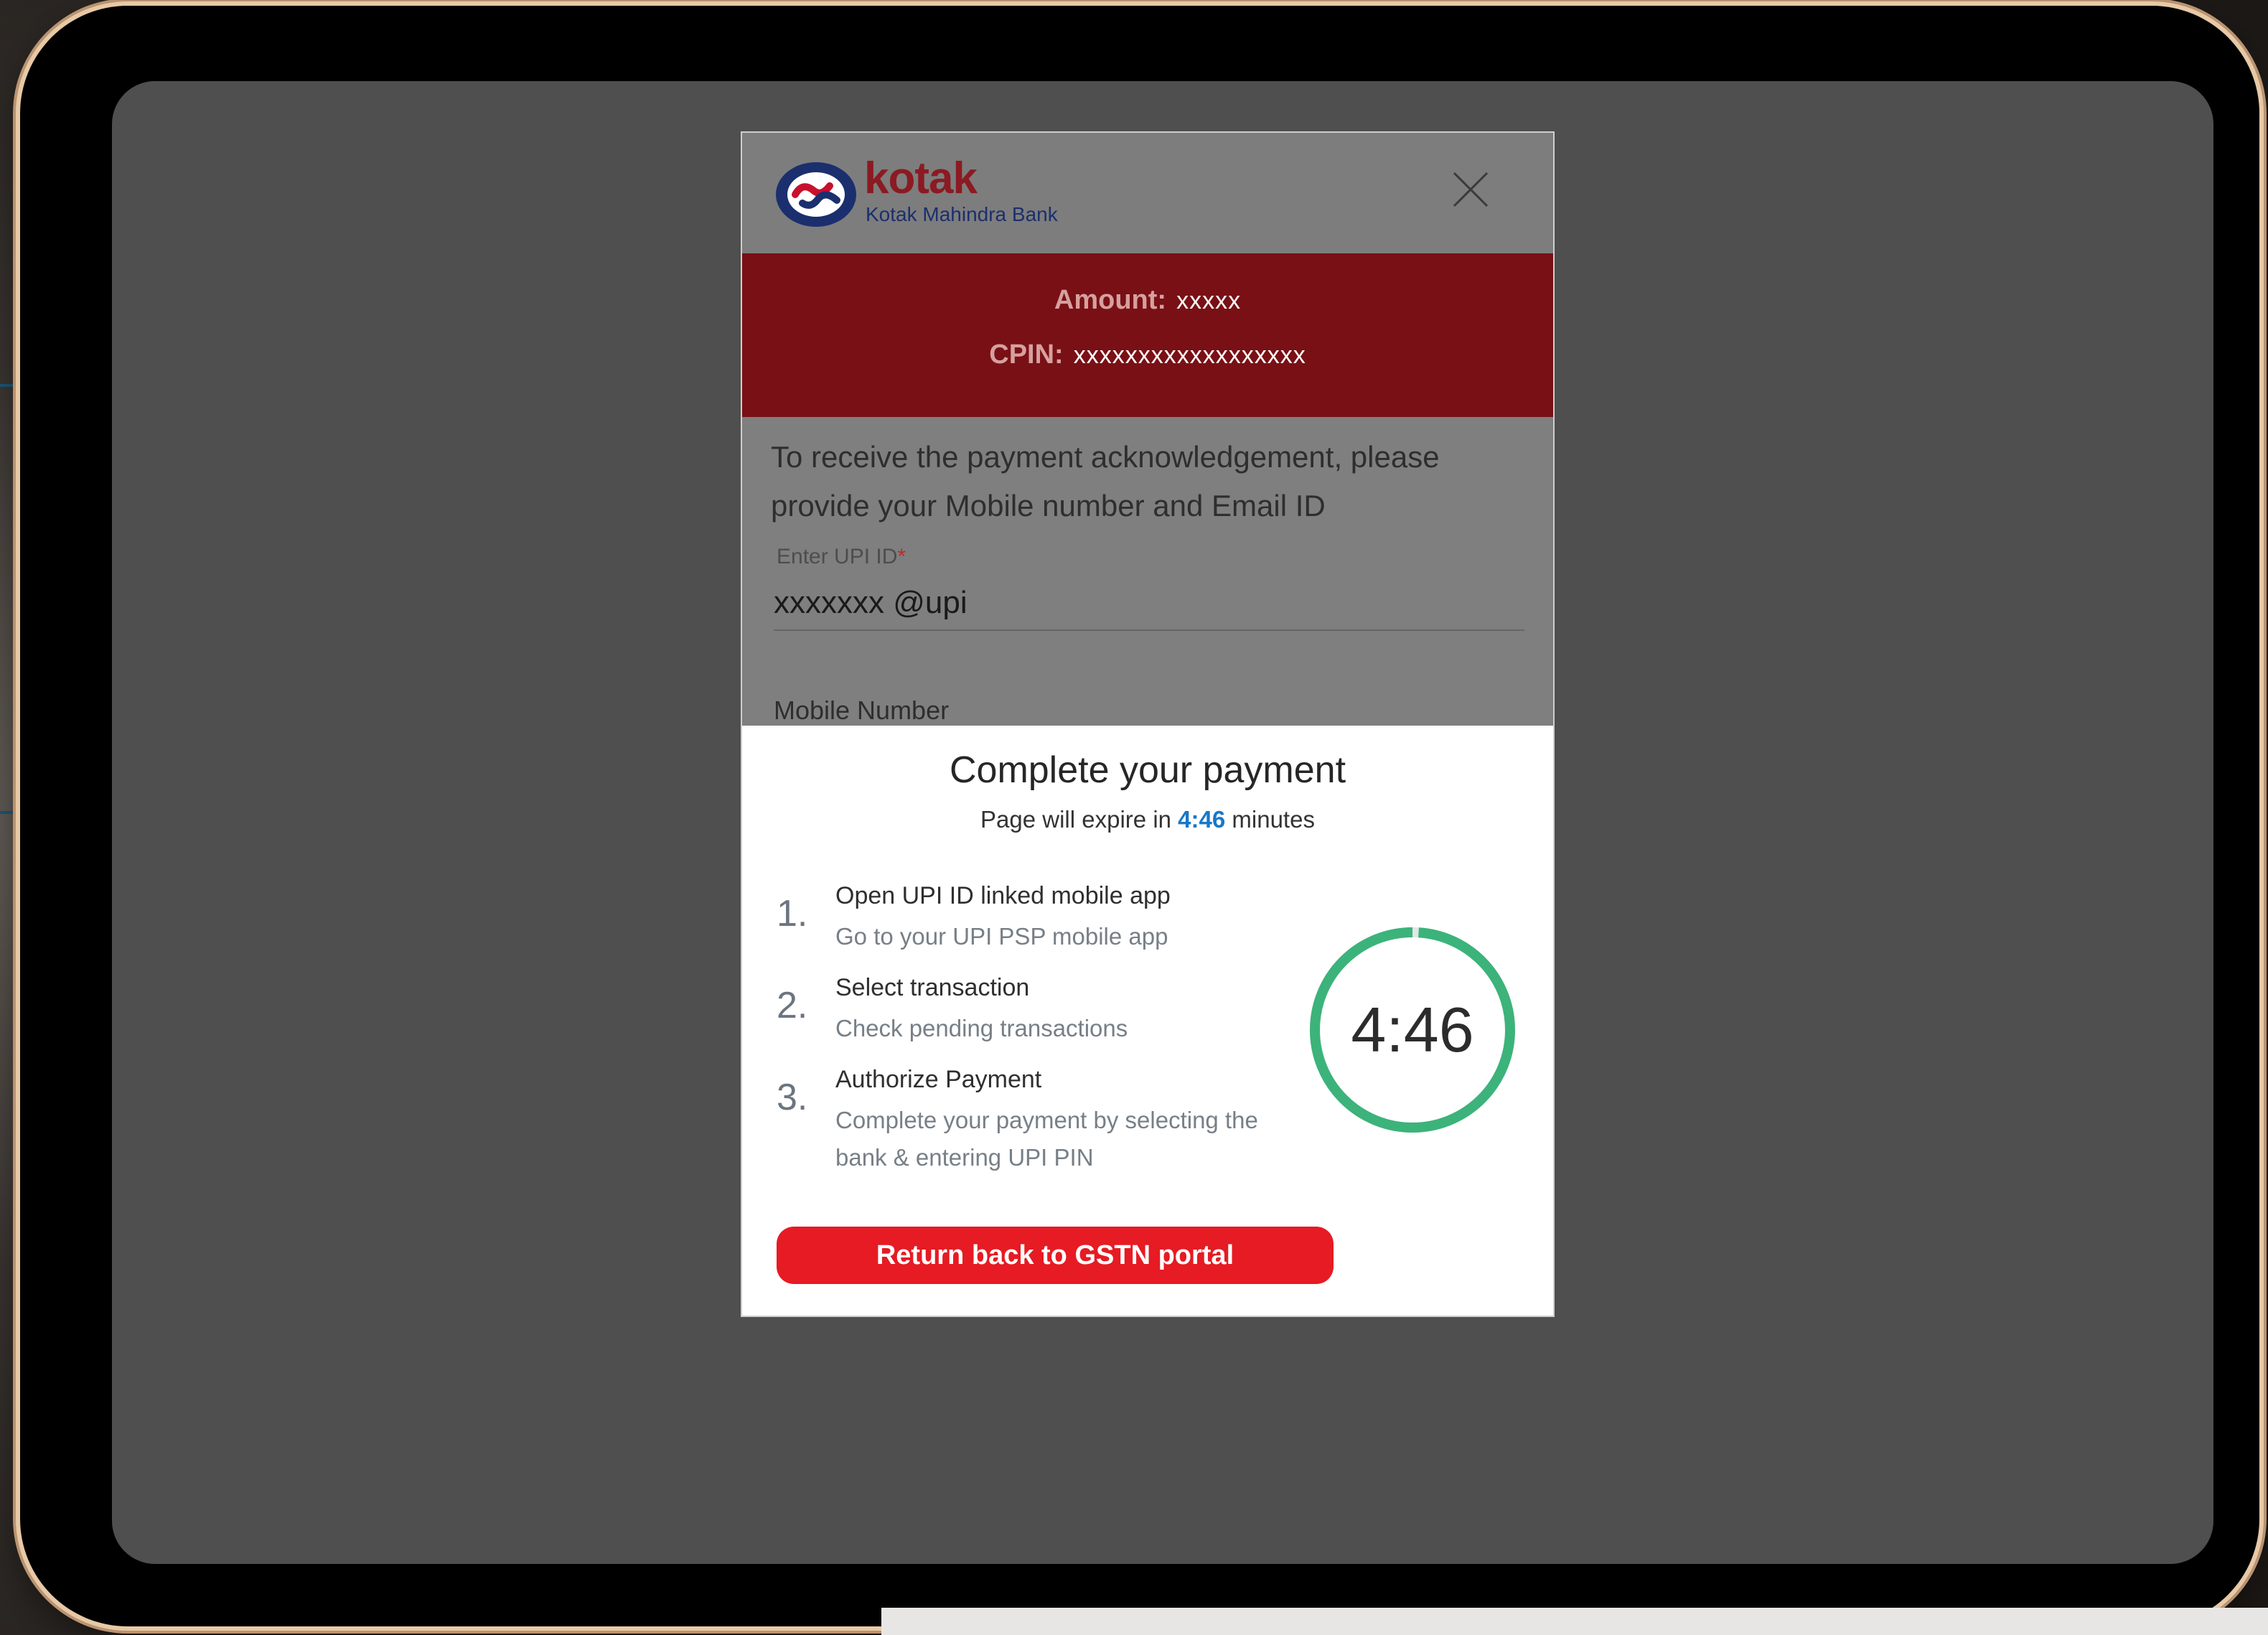 This screenshot has width=2268, height=1635. I want to click on cpin-label: CPIN:, so click(1027, 354).